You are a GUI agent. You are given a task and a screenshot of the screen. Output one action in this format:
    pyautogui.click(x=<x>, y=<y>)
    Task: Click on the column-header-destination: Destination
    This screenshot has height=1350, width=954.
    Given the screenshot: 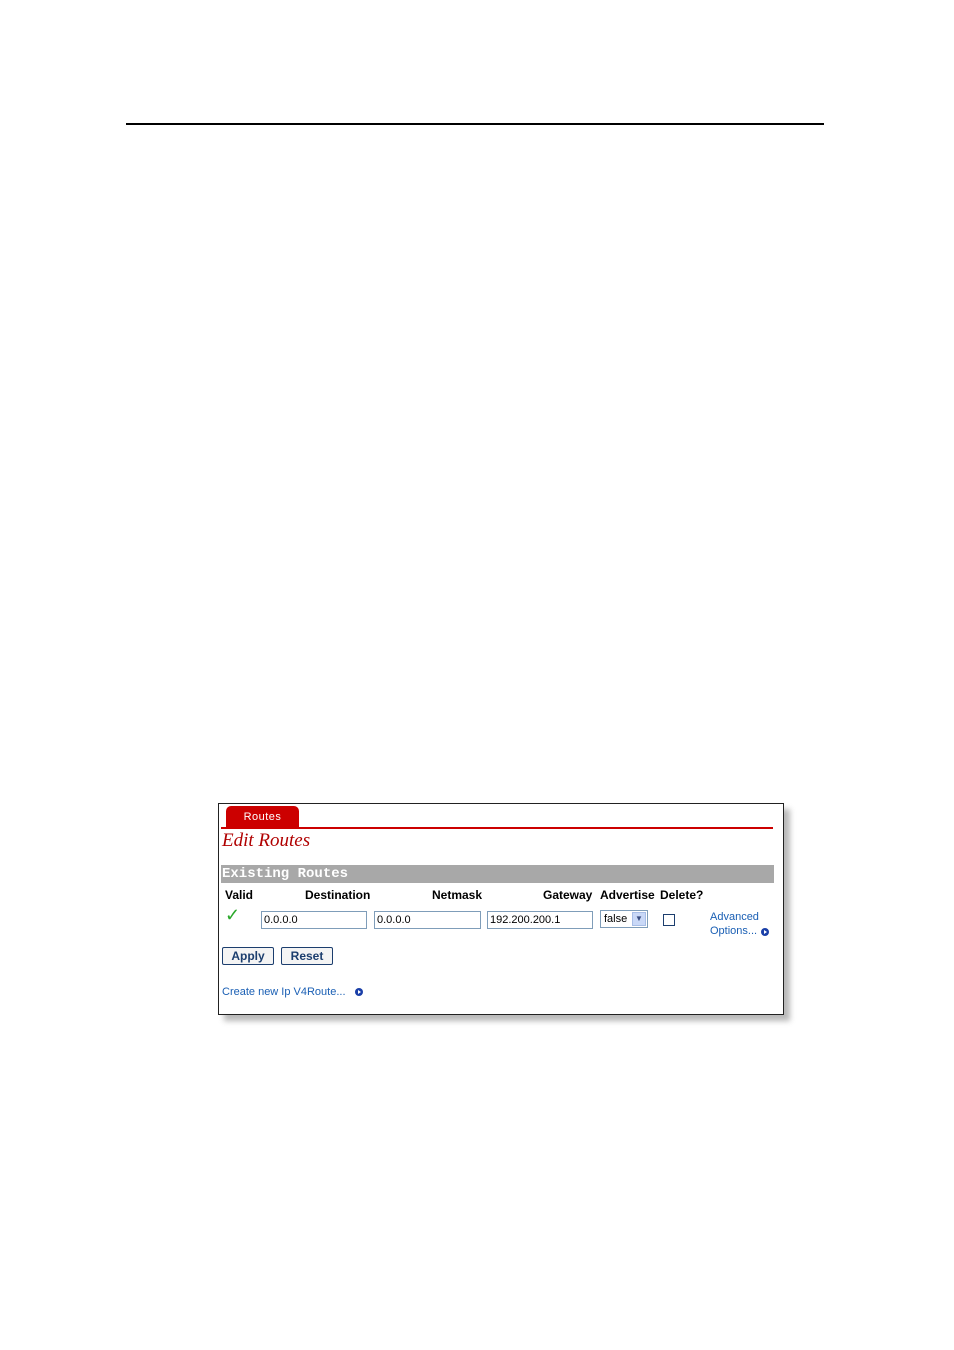 What is the action you would take?
    pyautogui.click(x=338, y=895)
    